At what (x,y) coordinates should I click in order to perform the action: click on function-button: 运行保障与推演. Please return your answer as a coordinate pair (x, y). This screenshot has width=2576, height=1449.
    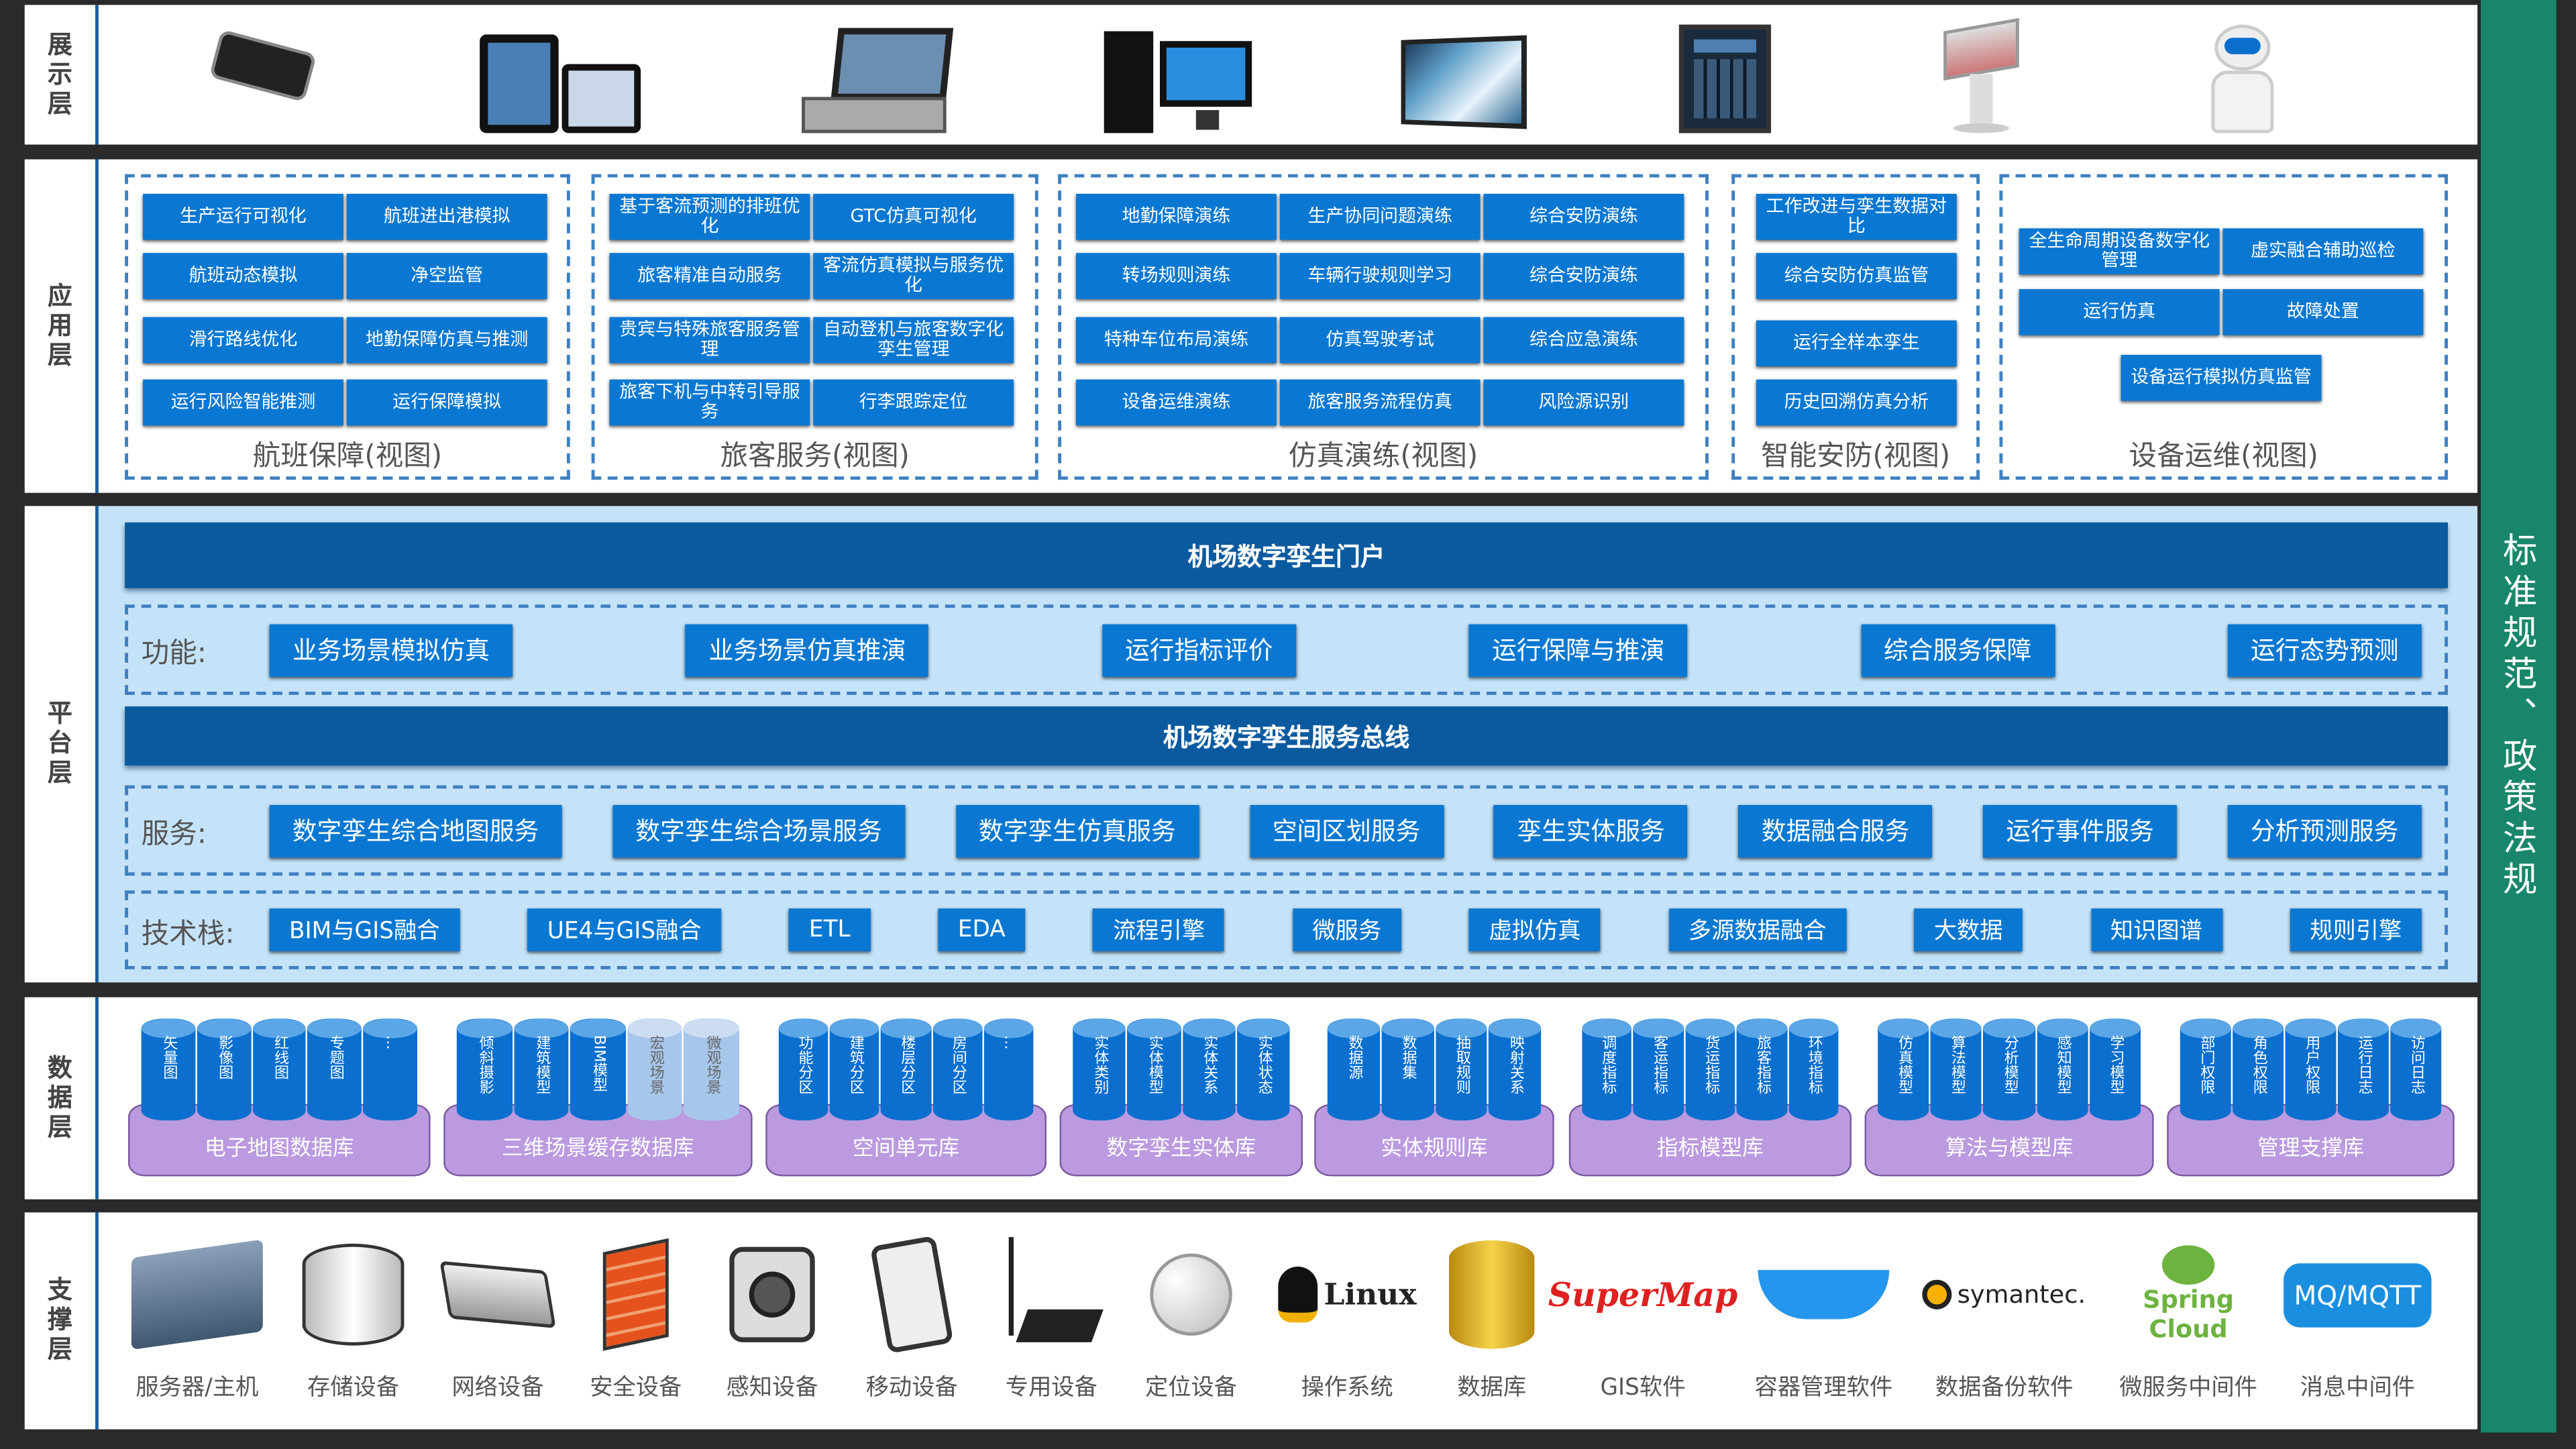
    Looking at the image, I should click on (1578, 649).